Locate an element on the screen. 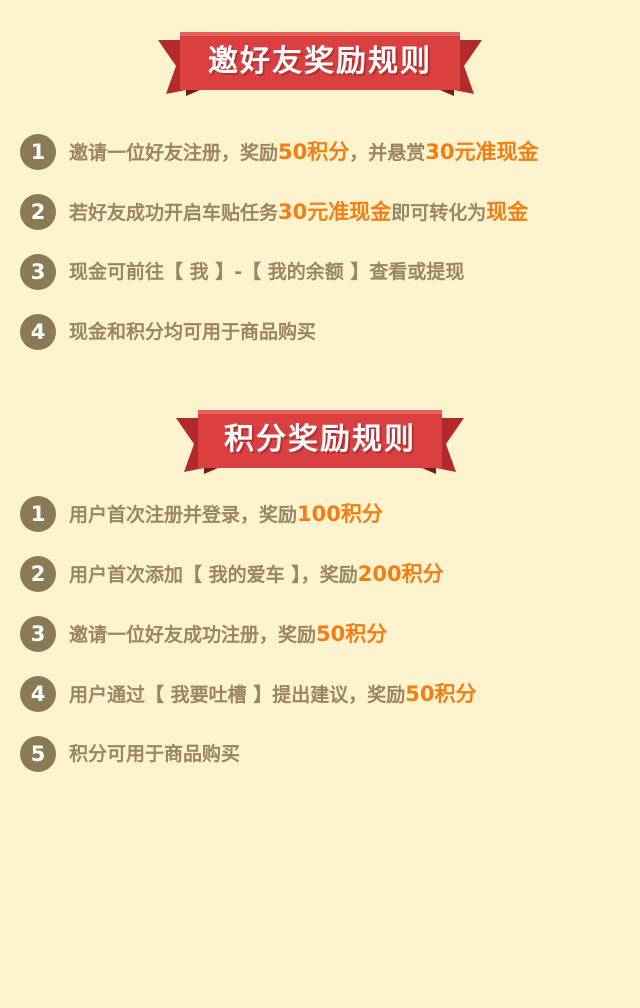 Image resolution: width=640 pixels, height=1008 pixels. points-rule-1: 1 用户首次注册并登录，奖励100积分 is located at coordinates (201, 514).